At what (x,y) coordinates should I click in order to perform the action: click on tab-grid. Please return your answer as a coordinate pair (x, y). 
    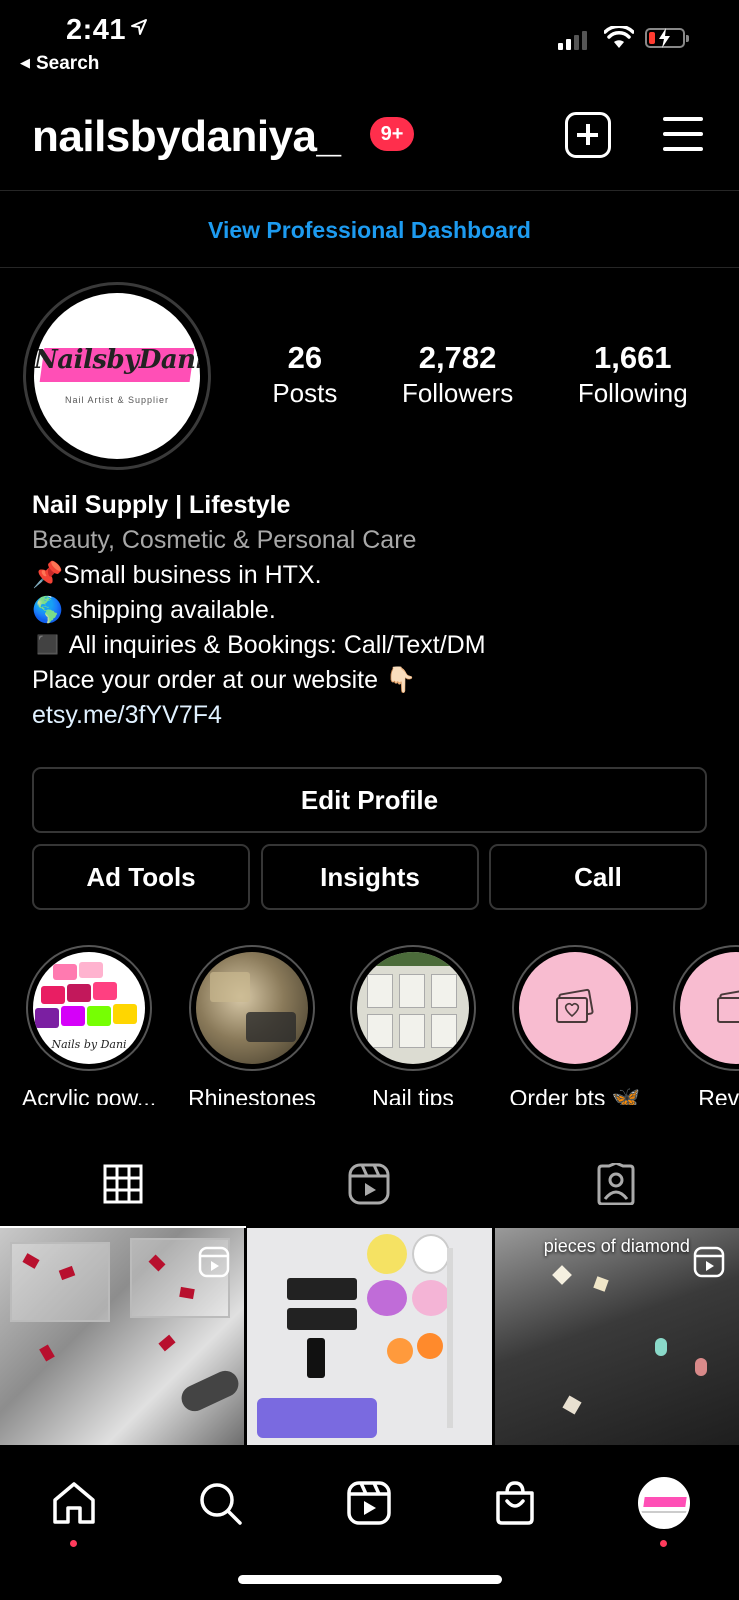
    Looking at the image, I should click on (123, 1184).